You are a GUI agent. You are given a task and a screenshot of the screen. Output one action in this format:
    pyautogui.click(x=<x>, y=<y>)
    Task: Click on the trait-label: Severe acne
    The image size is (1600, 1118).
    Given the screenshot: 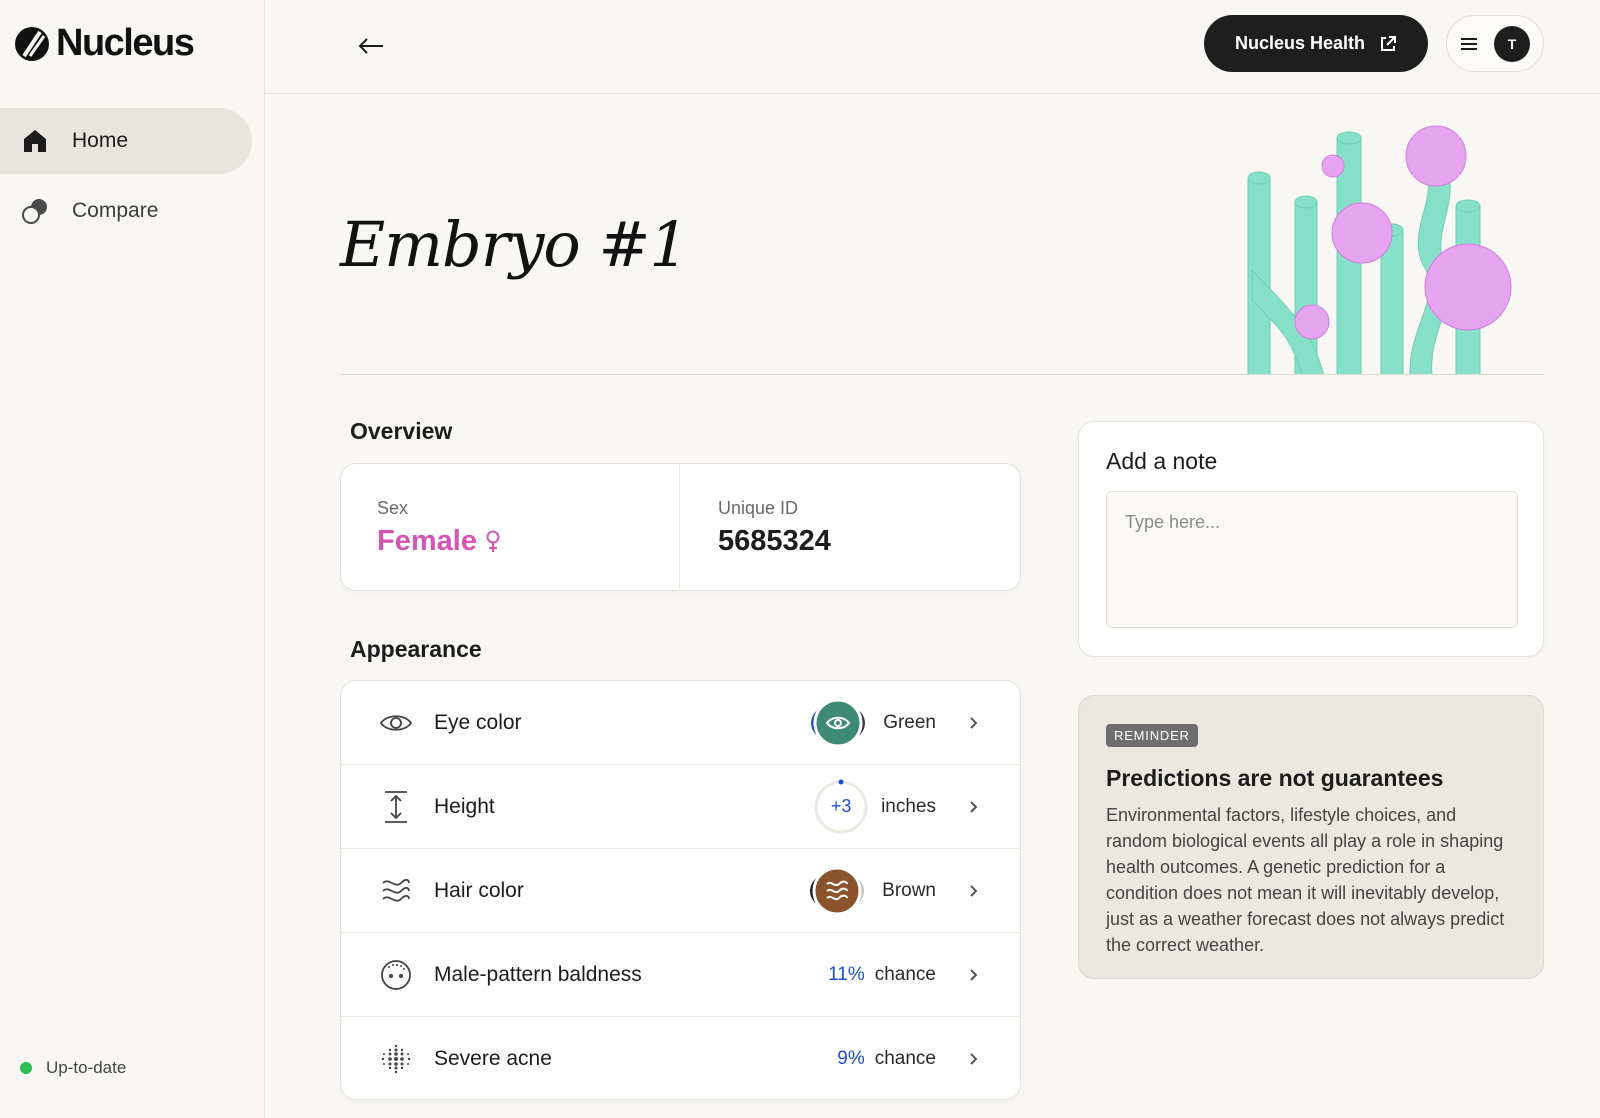 What is the action you would take?
    pyautogui.click(x=493, y=1058)
    